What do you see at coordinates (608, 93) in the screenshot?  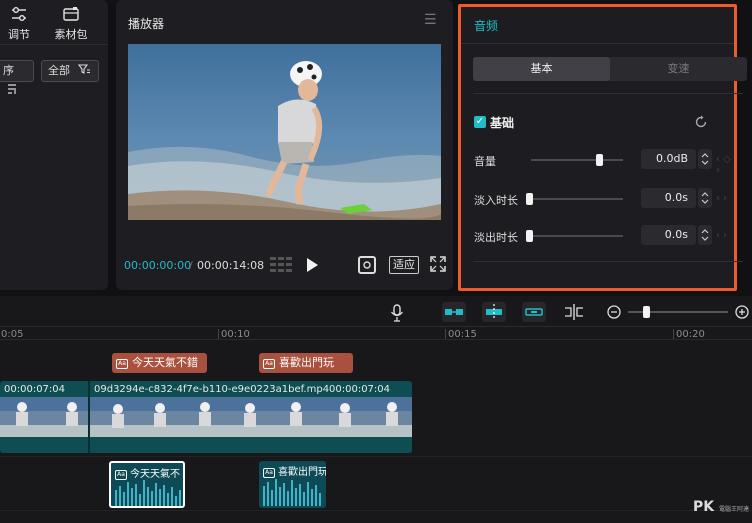 I see `tab-divider` at bounding box center [608, 93].